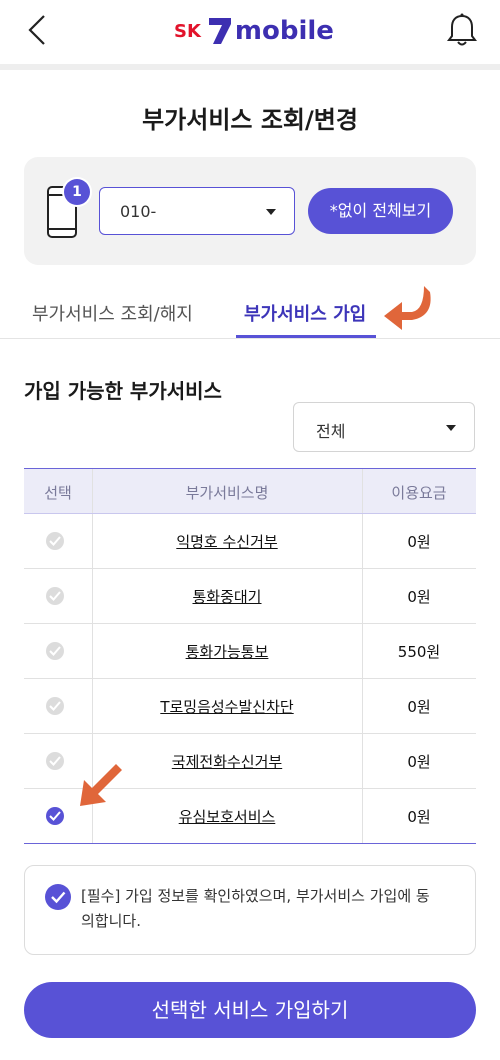 This screenshot has width=500, height=1060. Describe the element at coordinates (227, 817) in the screenshot. I see `service-name-link: 유심보호서비스` at that location.